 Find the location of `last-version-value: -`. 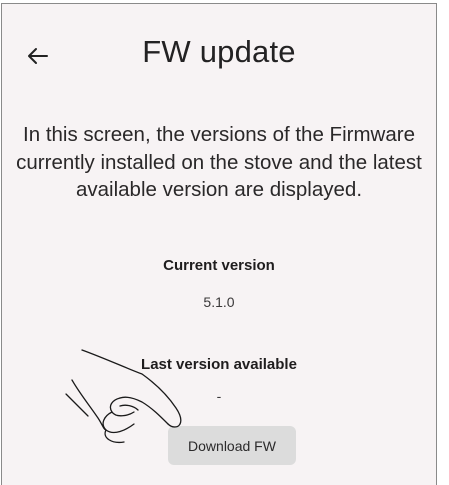

last-version-value: - is located at coordinates (219, 396).